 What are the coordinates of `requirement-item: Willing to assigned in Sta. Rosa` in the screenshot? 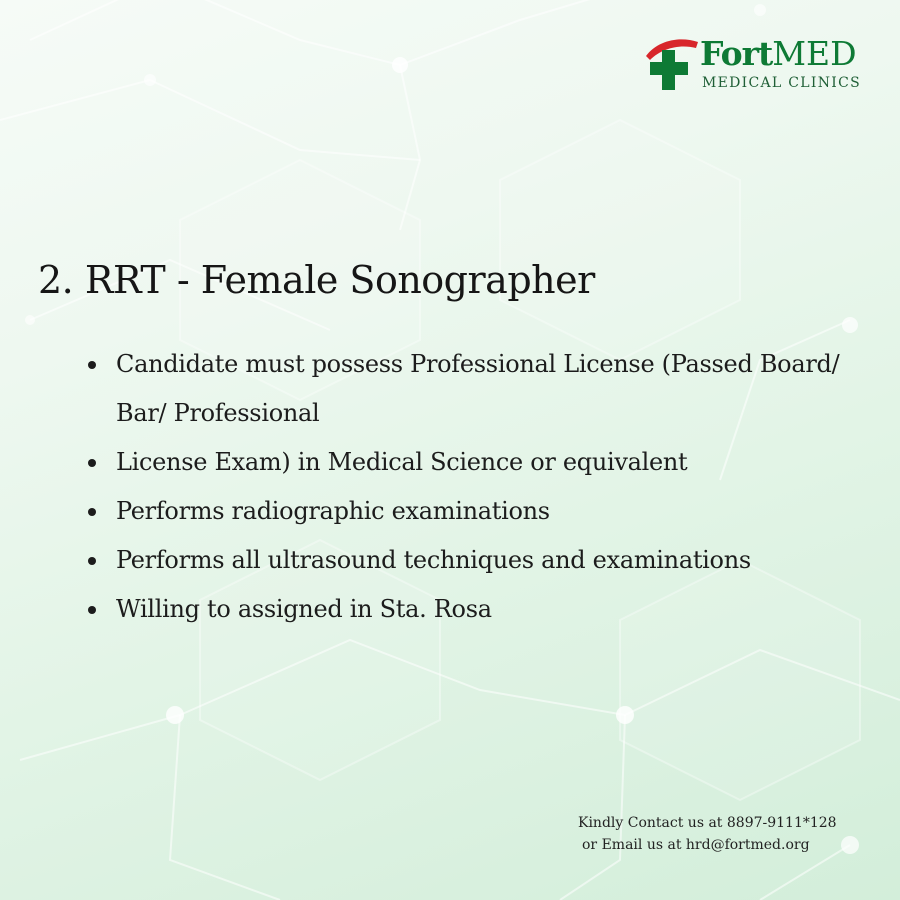 It's located at (482, 609).